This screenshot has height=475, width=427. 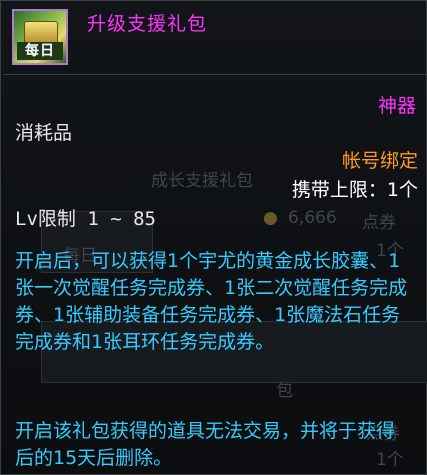 What do you see at coordinates (354, 190) in the screenshot?
I see `item-carry-limit: 携带上限：1个` at bounding box center [354, 190].